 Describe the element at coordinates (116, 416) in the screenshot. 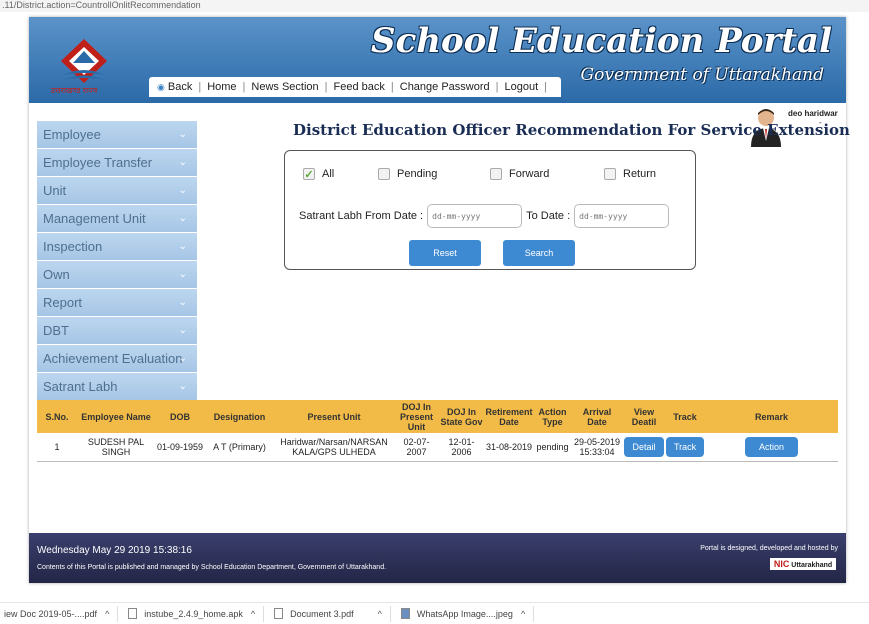

I see `column-header: Employee Name` at that location.